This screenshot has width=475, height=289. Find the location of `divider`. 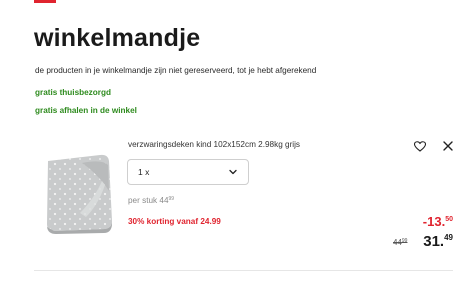

divider is located at coordinates (243, 270).